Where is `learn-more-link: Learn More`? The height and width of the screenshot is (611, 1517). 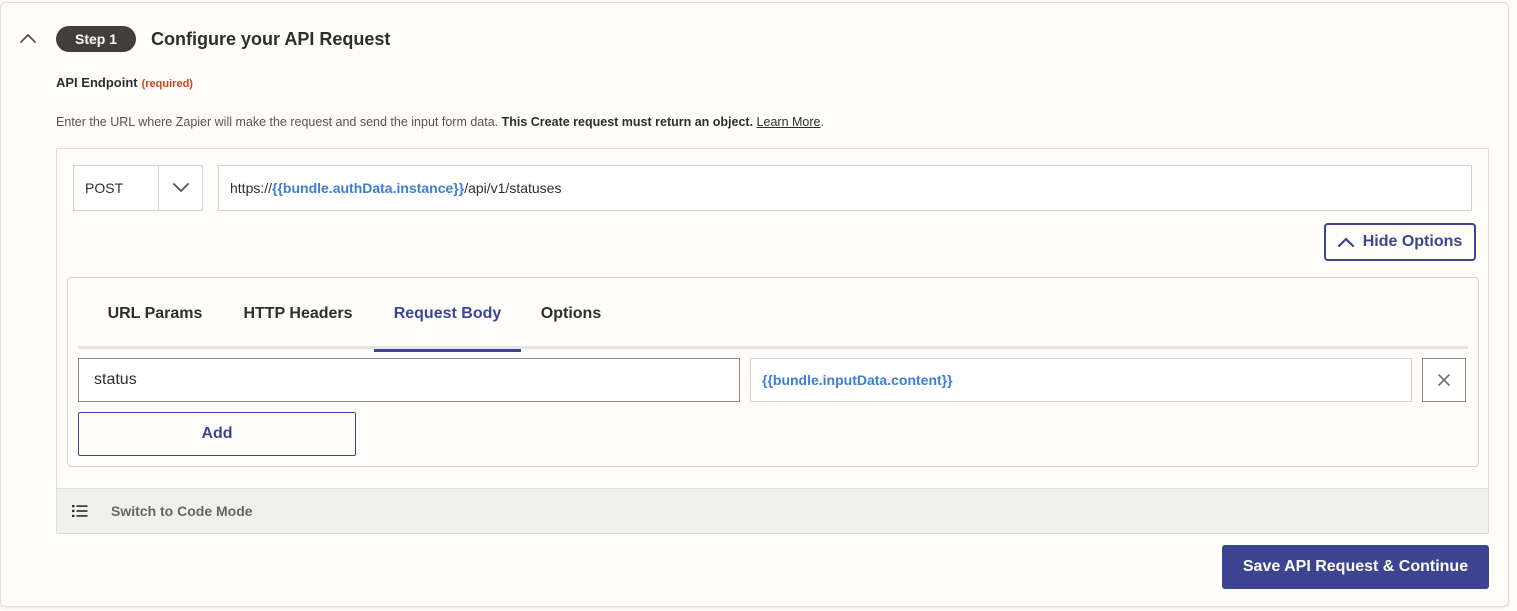
learn-more-link: Learn More is located at coordinates (789, 122).